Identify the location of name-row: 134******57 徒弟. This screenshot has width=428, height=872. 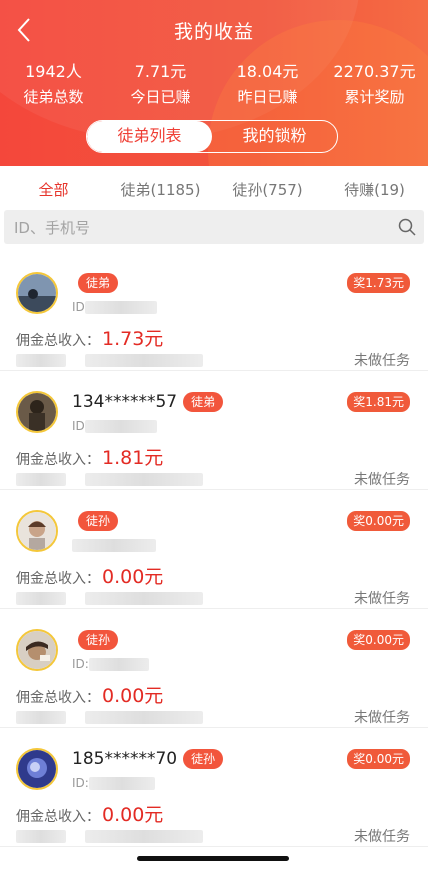
(148, 402).